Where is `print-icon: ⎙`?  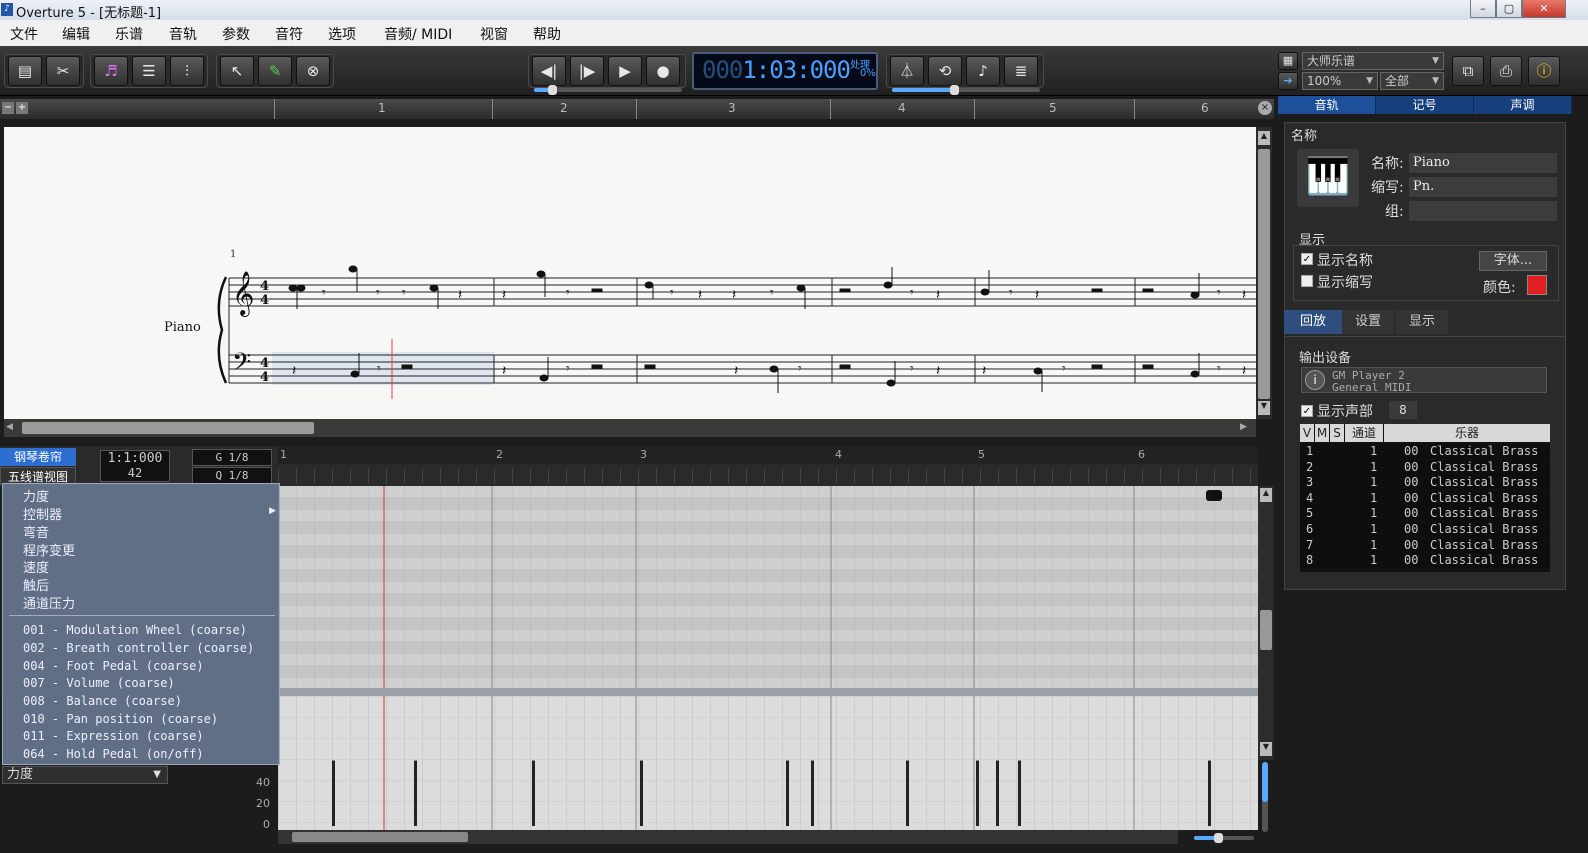 print-icon: ⎙ is located at coordinates (1506, 71).